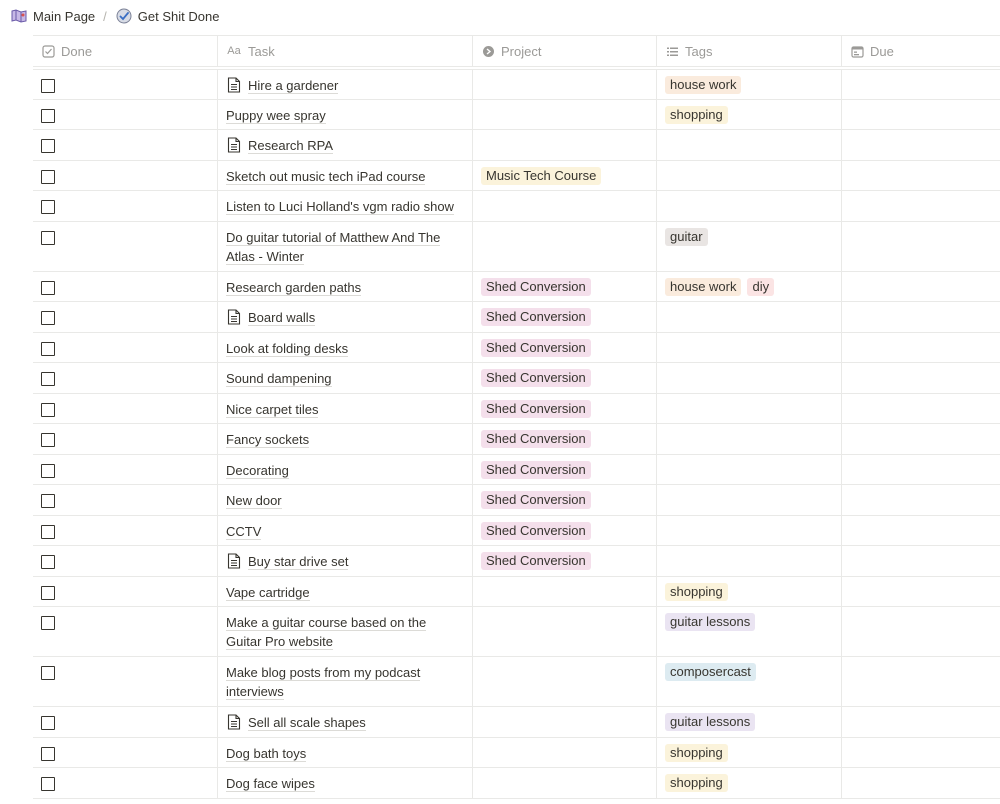 This screenshot has width=1000, height=804. What do you see at coordinates (541, 176) in the screenshot?
I see `project-tag: Music Tech Course` at bounding box center [541, 176].